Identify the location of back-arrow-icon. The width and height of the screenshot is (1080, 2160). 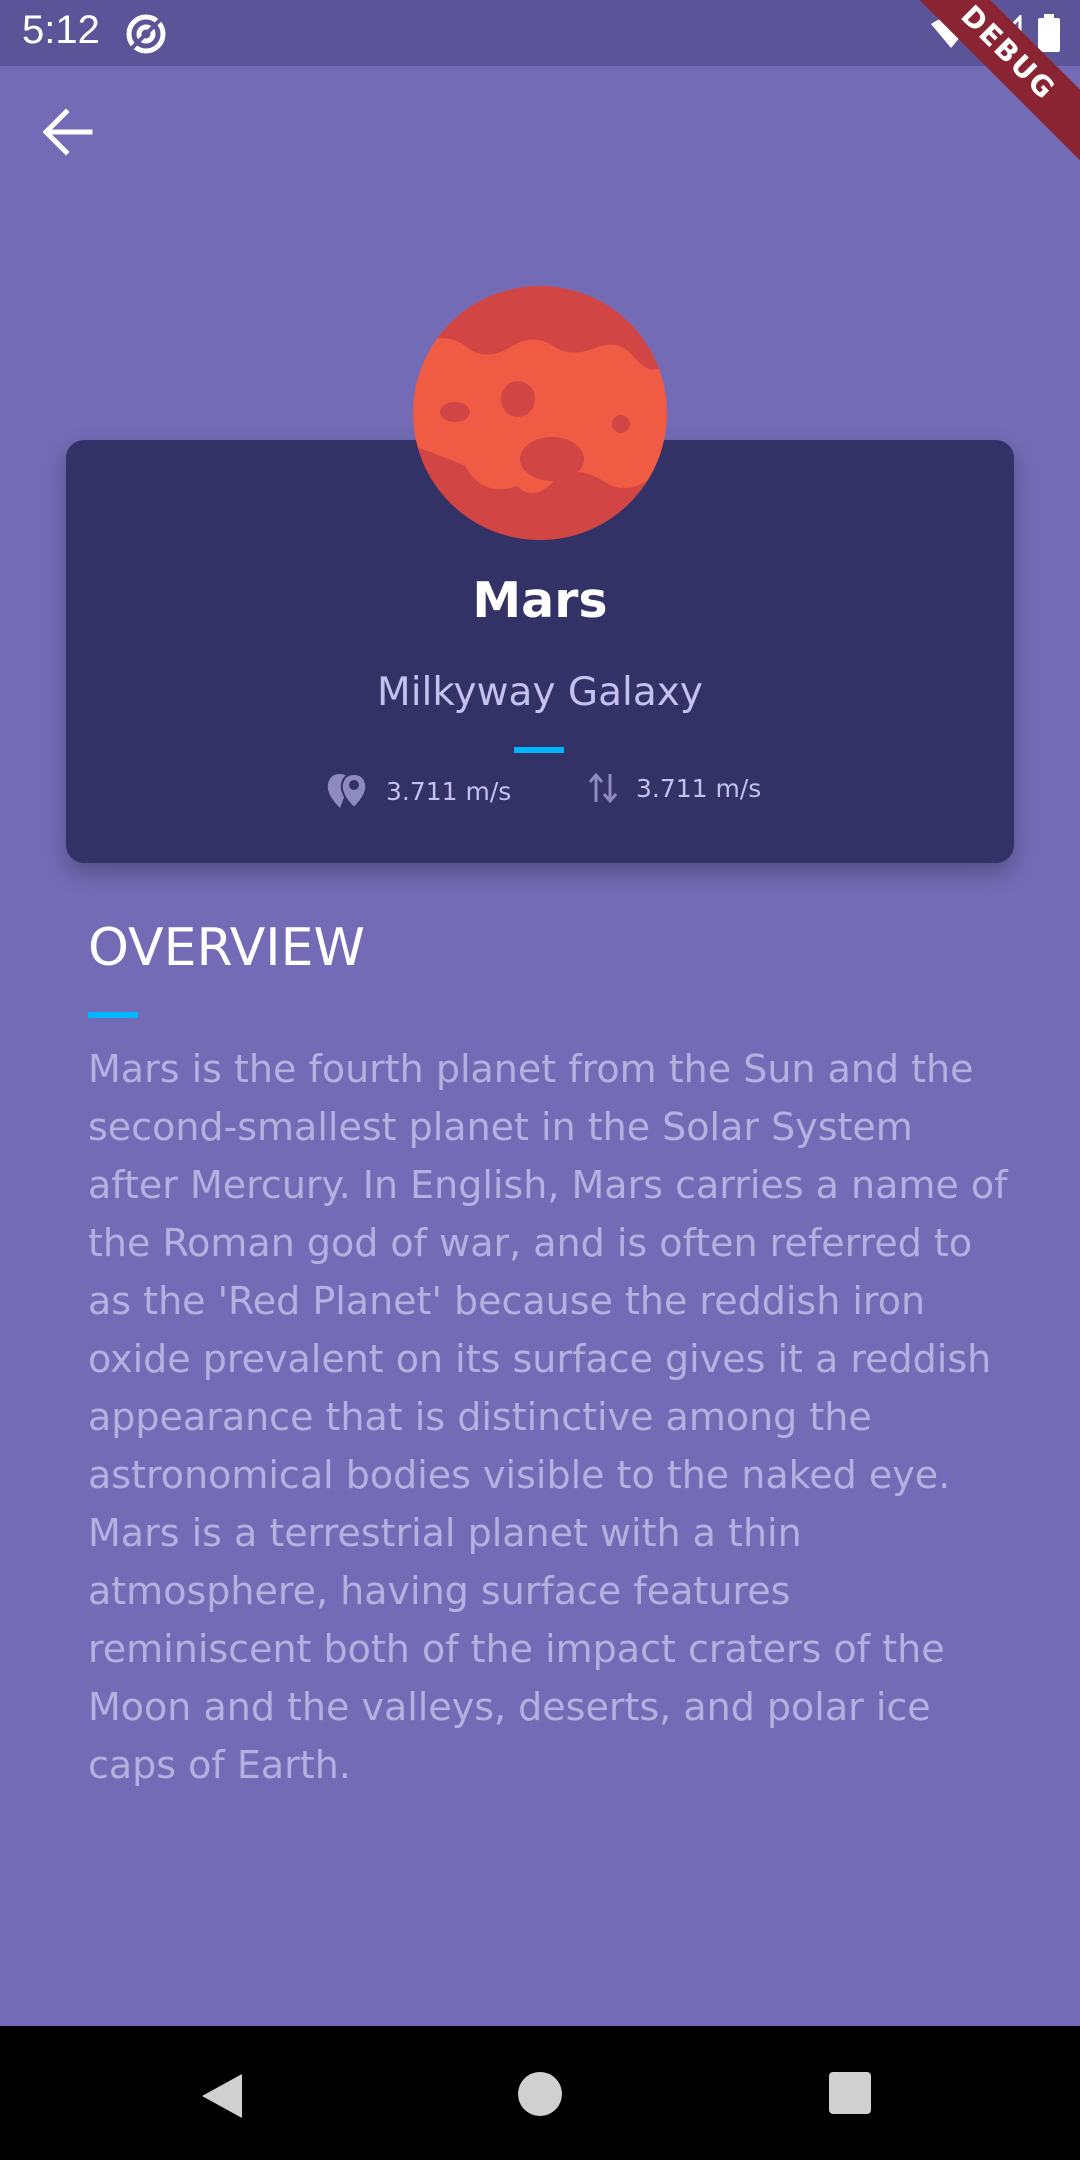
(68, 132).